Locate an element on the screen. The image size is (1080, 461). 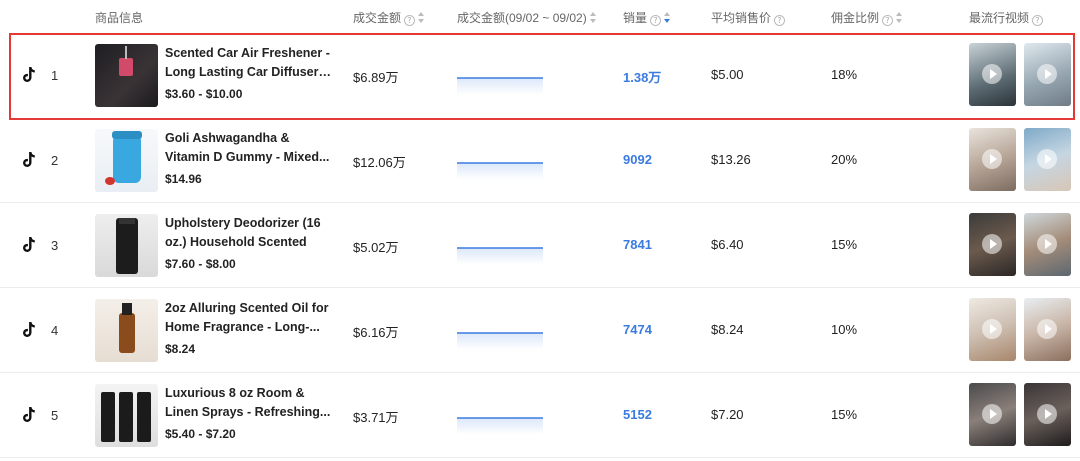
gmv-value: $5.02万 is located at coordinates (376, 247).